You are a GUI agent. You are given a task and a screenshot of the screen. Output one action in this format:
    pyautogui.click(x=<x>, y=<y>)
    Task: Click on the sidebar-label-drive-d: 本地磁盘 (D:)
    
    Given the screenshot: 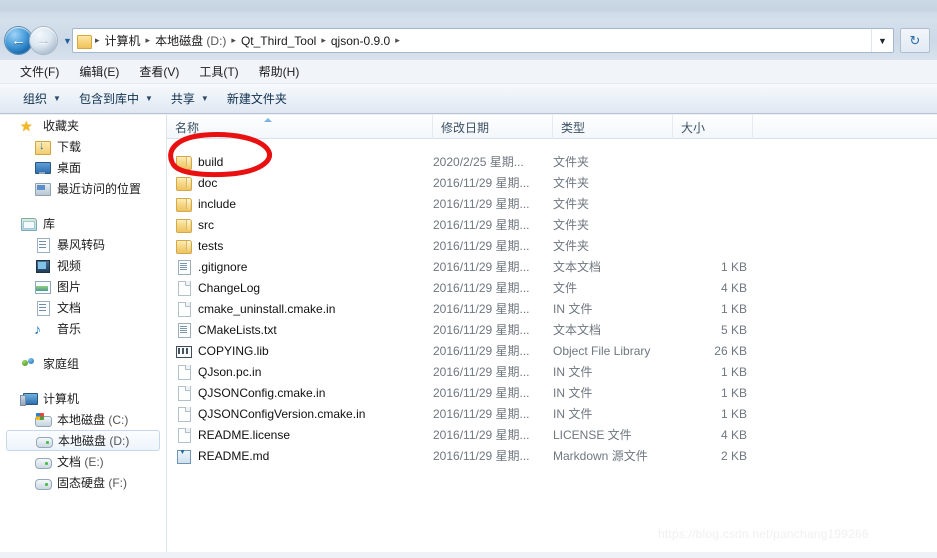 What is the action you would take?
    pyautogui.click(x=94, y=441)
    